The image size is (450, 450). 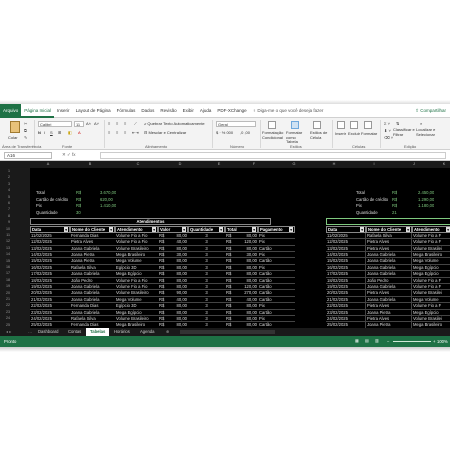 I want to click on copy-icon: ⧉, so click(x=25, y=130).